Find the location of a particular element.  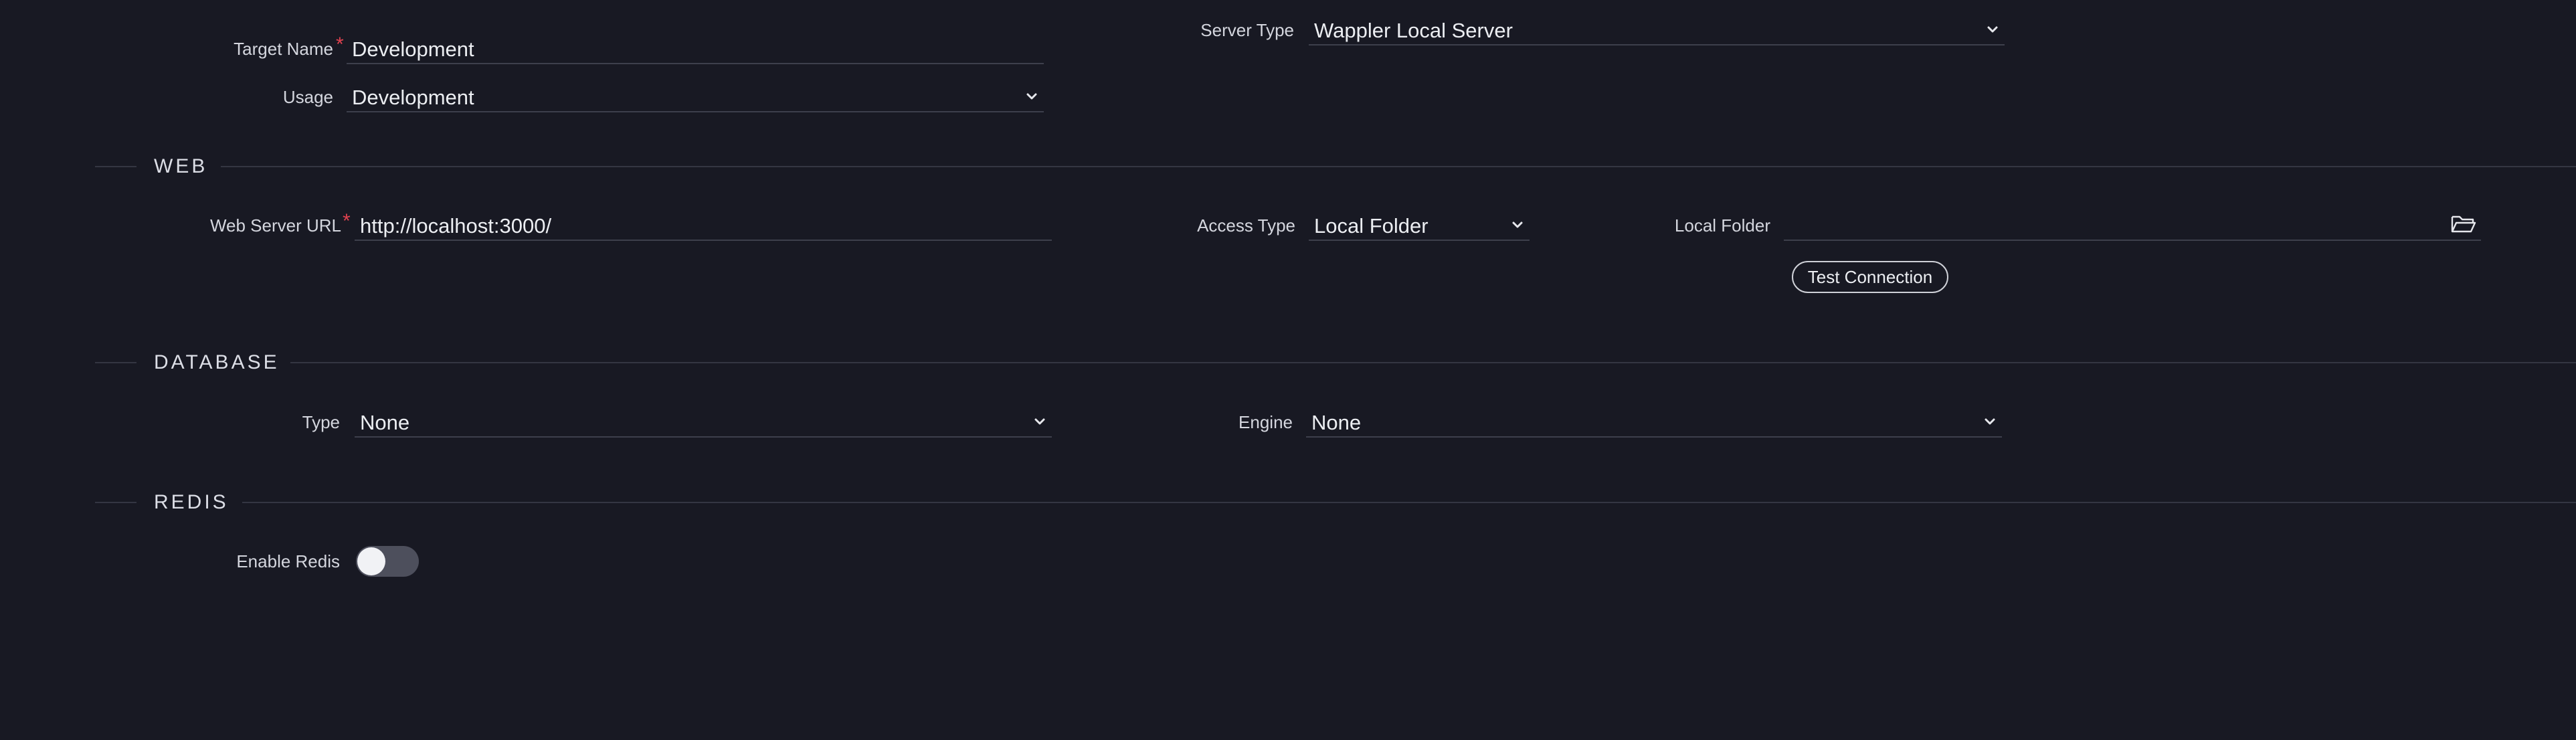

enable-redis-toggle is located at coordinates (387, 561).